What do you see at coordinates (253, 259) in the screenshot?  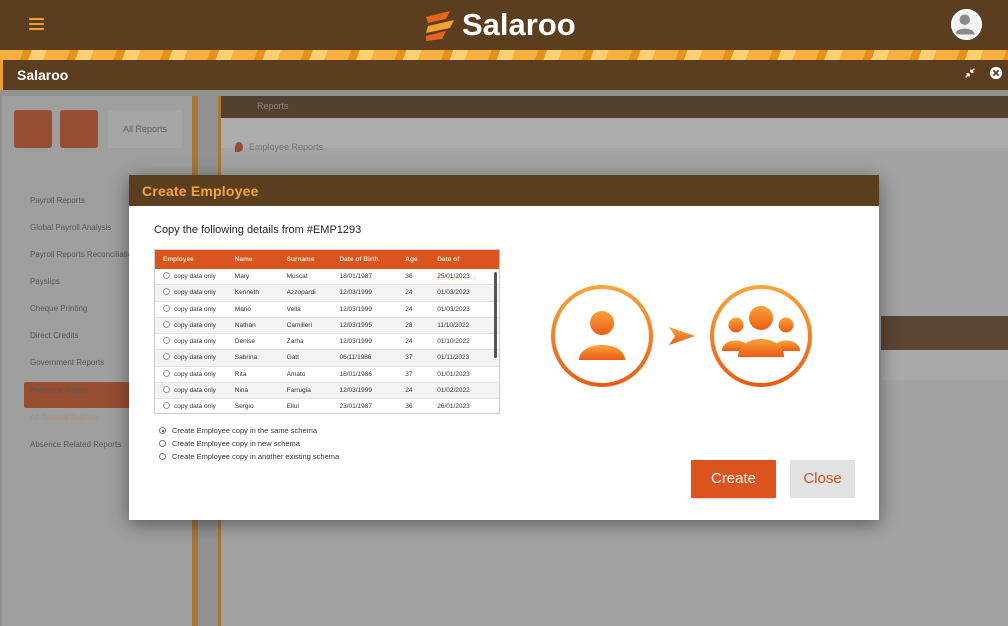 I see `grid-column-header: Name` at bounding box center [253, 259].